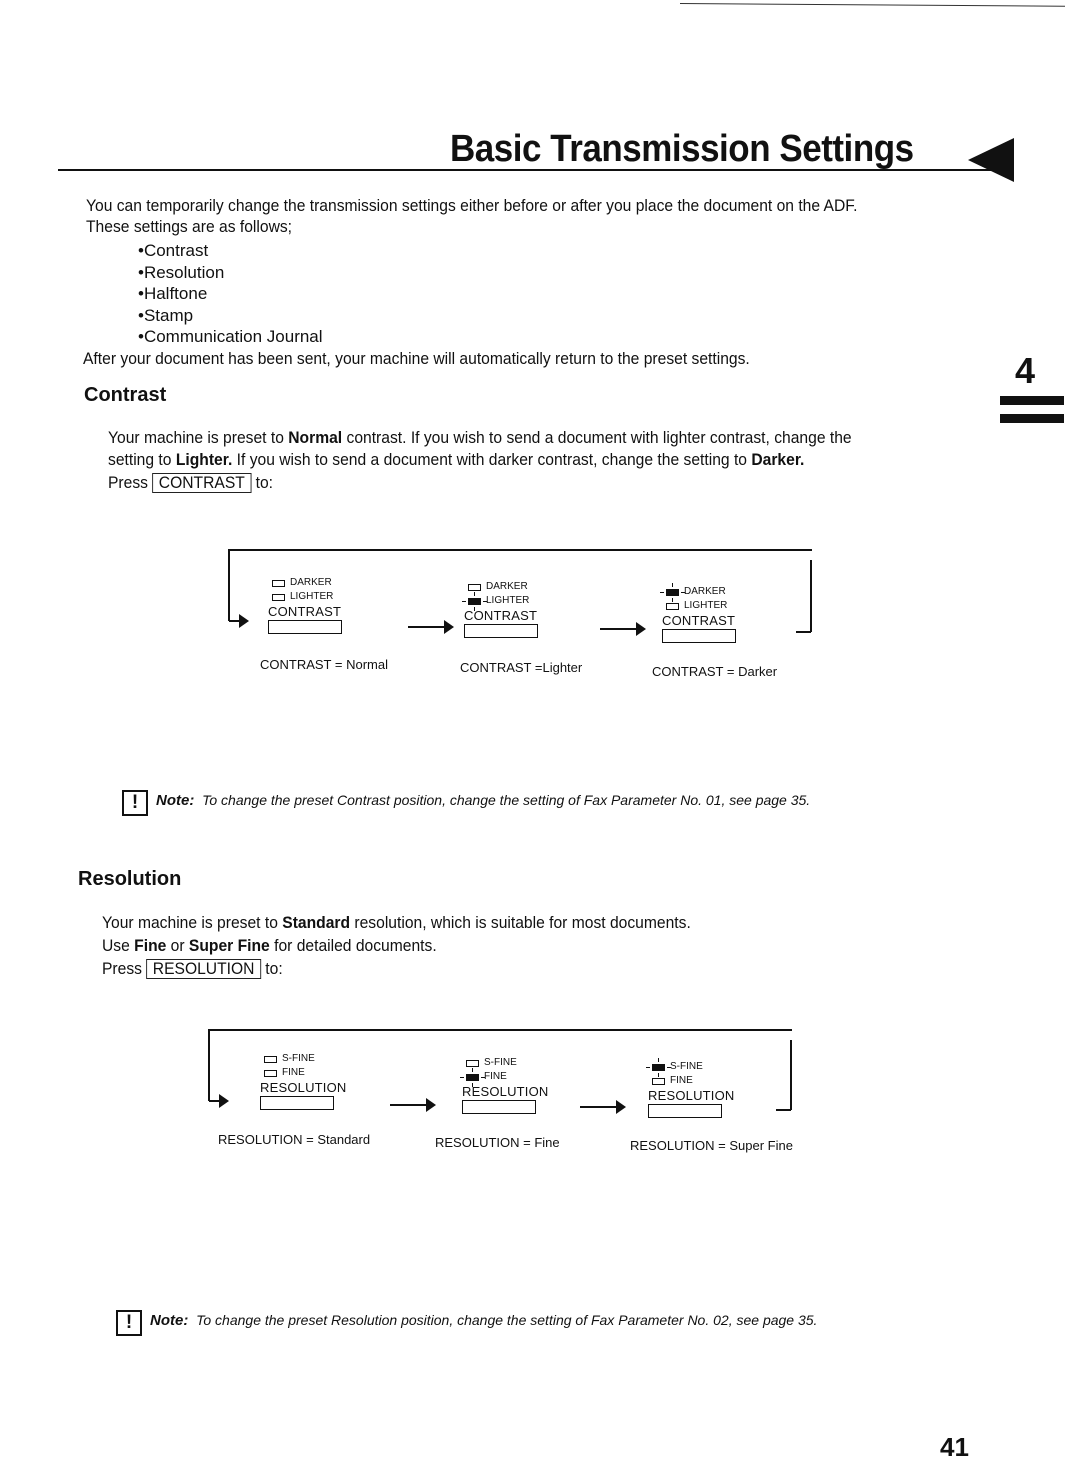 Image resolution: width=1080 pixels, height=1469 pixels. What do you see at coordinates (202, 483) in the screenshot?
I see `contrast-key: CONTRAST` at bounding box center [202, 483].